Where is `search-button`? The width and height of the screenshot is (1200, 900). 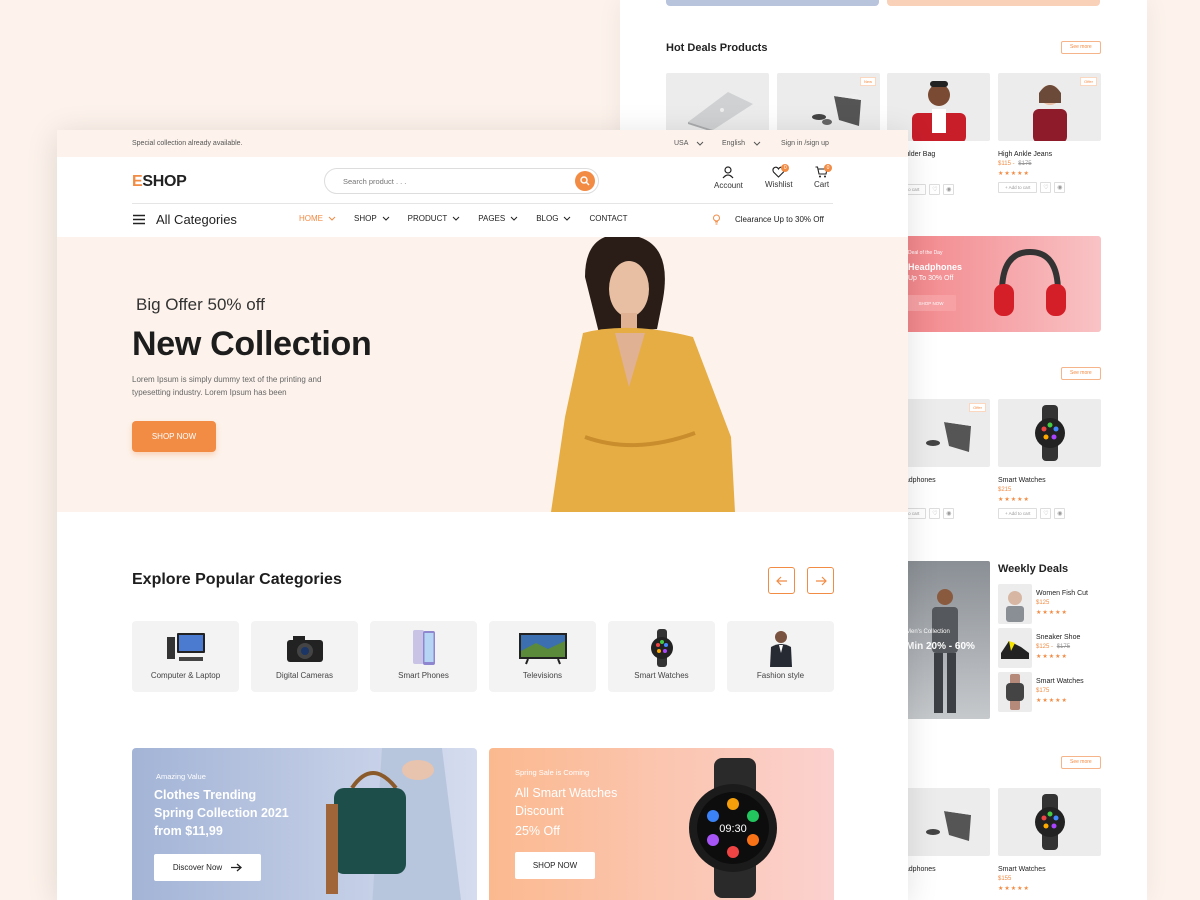 search-button is located at coordinates (585, 181).